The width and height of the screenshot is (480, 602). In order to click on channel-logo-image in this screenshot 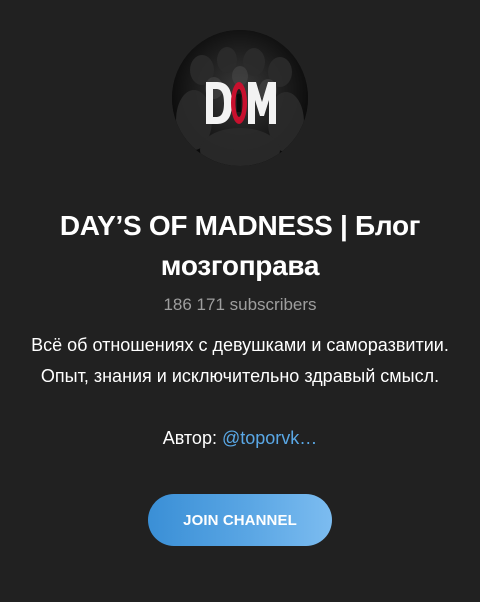, I will do `click(240, 98)`.